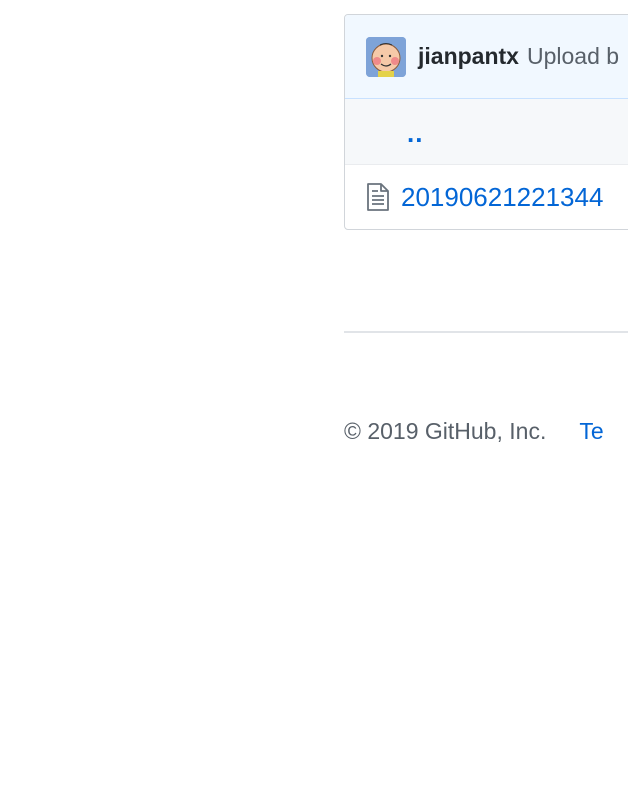 Image resolution: width=628 pixels, height=798 pixels. Describe the element at coordinates (486, 132) in the screenshot. I see `parent-directory-row: ..` at that location.